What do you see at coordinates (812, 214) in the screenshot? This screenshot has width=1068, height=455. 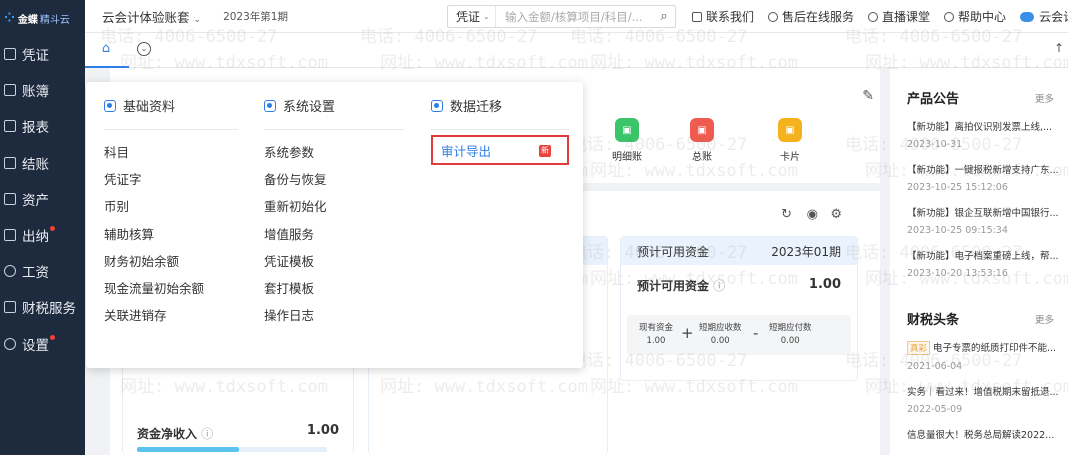 I see `eye-icon: ◉` at bounding box center [812, 214].